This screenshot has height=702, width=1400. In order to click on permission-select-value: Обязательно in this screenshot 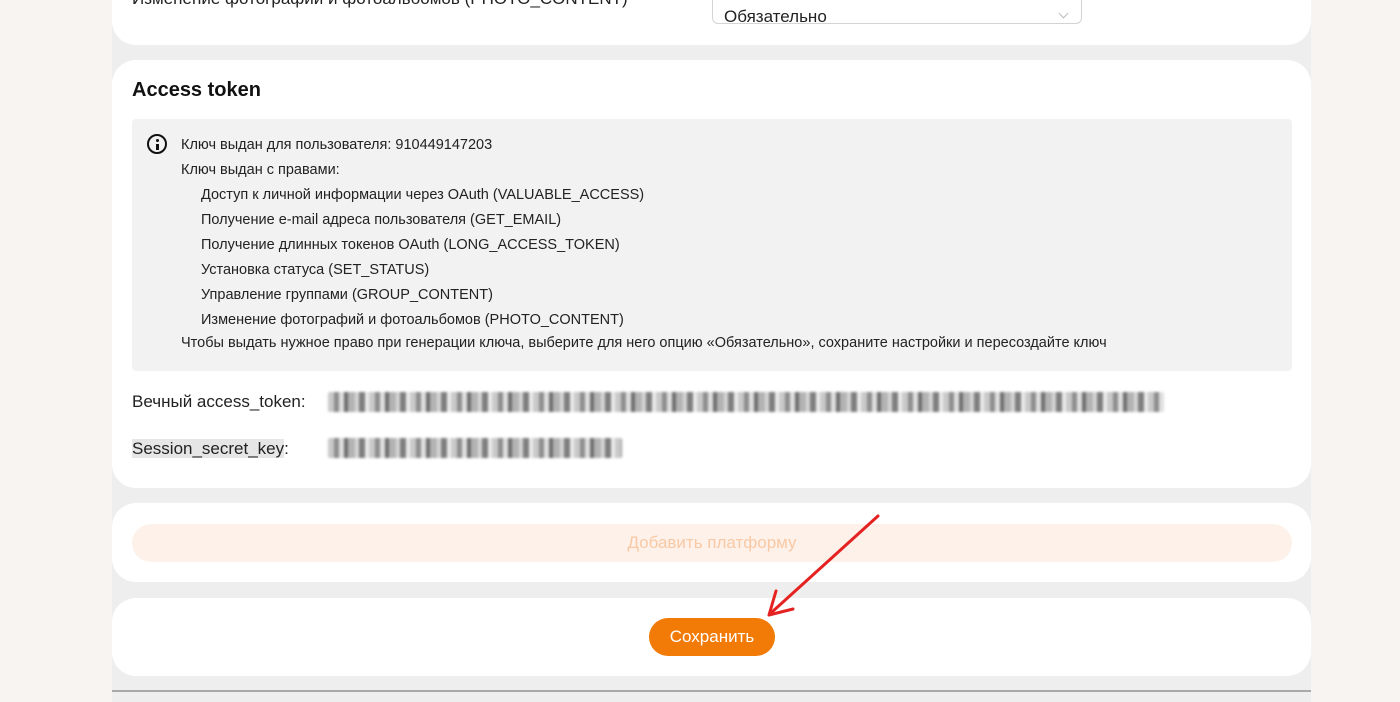, I will do `click(775, 16)`.